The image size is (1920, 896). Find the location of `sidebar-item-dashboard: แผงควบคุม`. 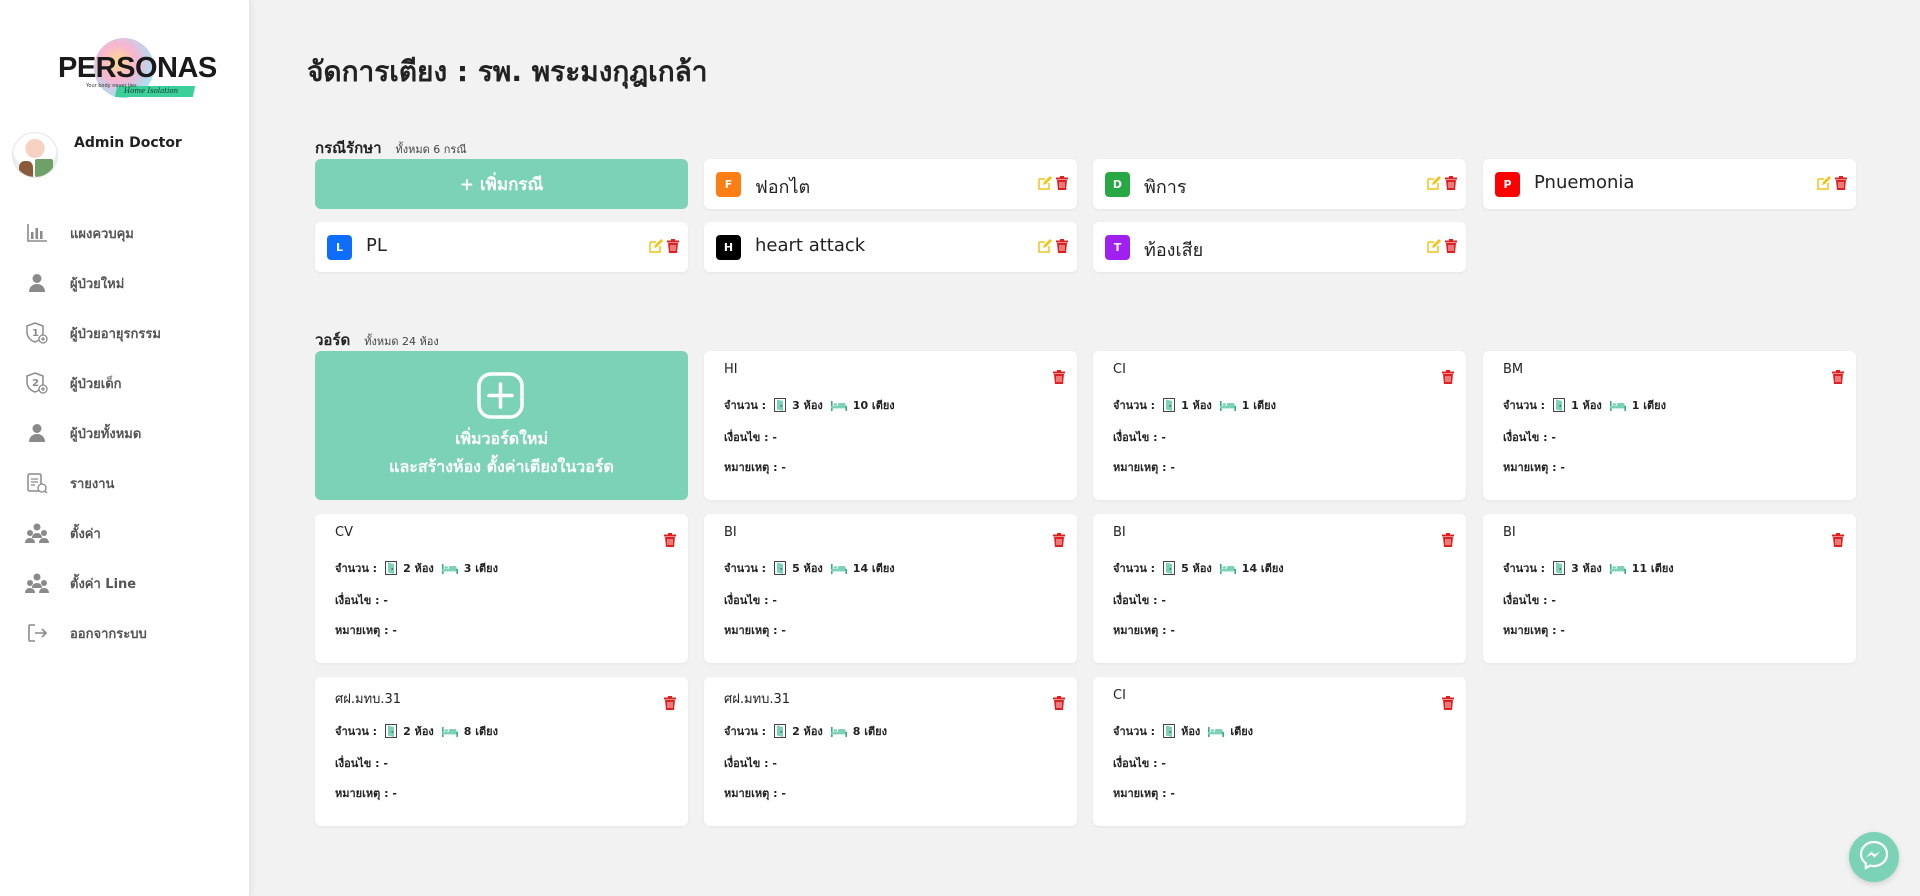

sidebar-item-dashboard: แผงควบคุม is located at coordinates (125, 233).